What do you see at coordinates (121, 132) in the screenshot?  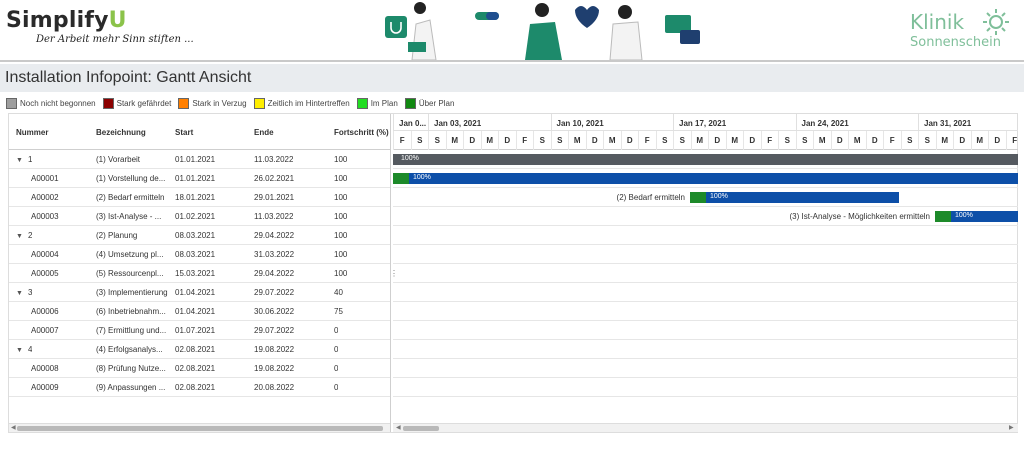 I see `column-bezeichnung: Bezeichnung` at bounding box center [121, 132].